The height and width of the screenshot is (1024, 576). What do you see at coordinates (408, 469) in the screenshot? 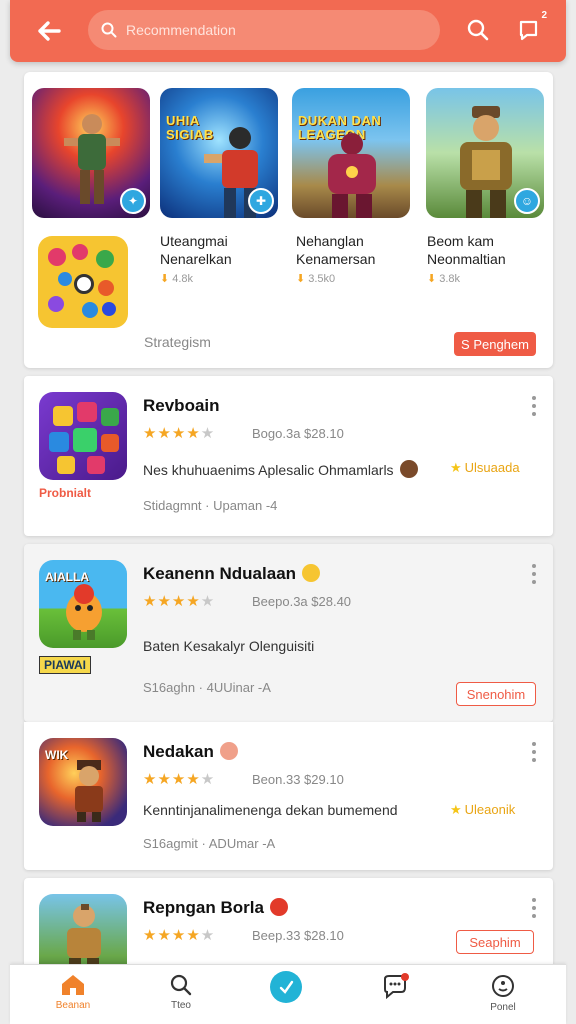
I see `avatar-emoji-icon` at bounding box center [408, 469].